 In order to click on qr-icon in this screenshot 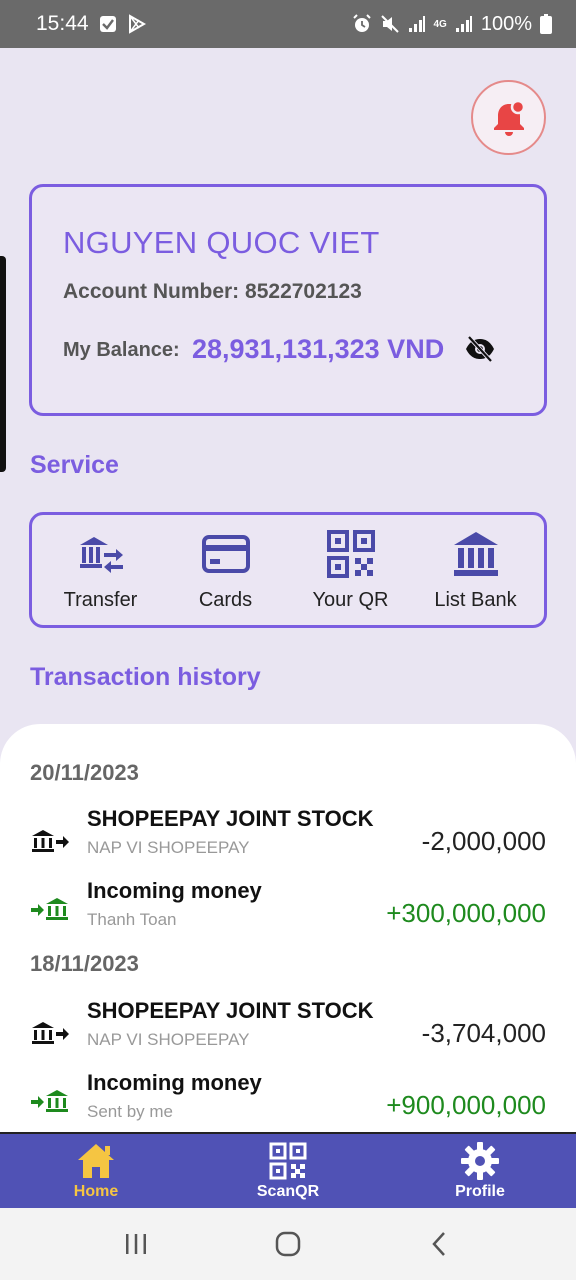, I will do `click(350, 553)`.